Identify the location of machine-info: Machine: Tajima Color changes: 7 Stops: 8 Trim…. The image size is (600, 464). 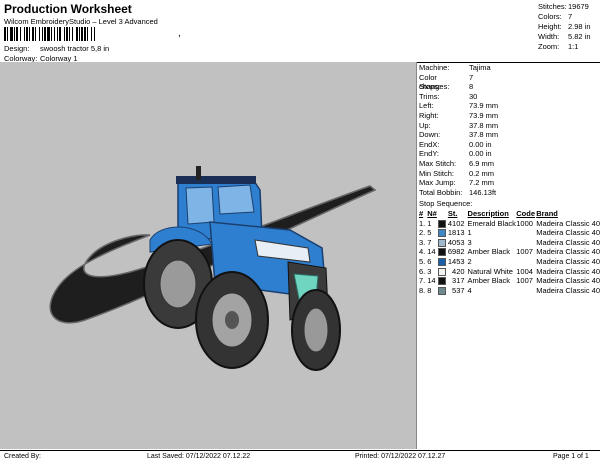
(509, 130).